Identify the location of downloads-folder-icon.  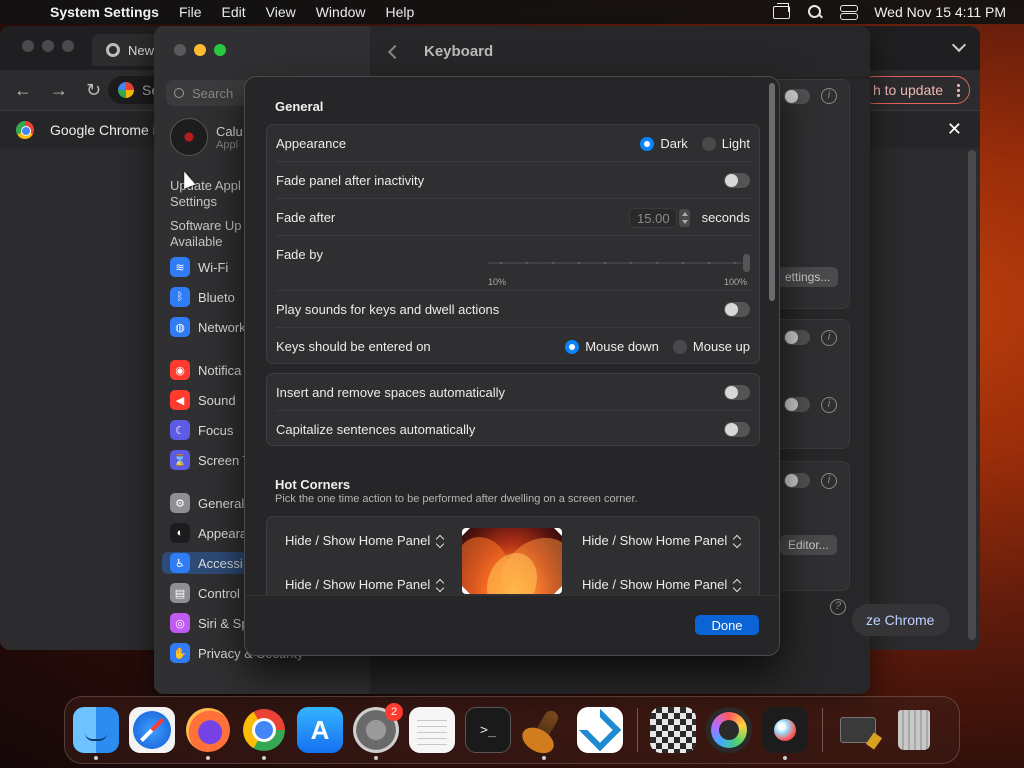
(858, 730).